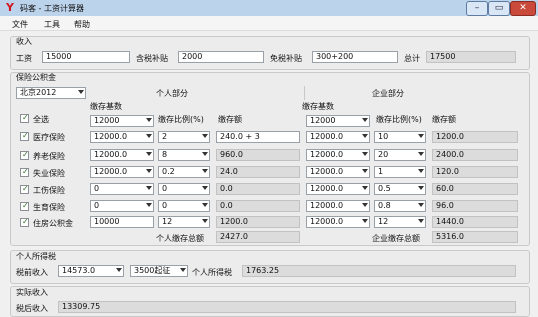 This screenshot has width=538, height=317. I want to click on injury-company-ratio: 0.5, so click(400, 189).